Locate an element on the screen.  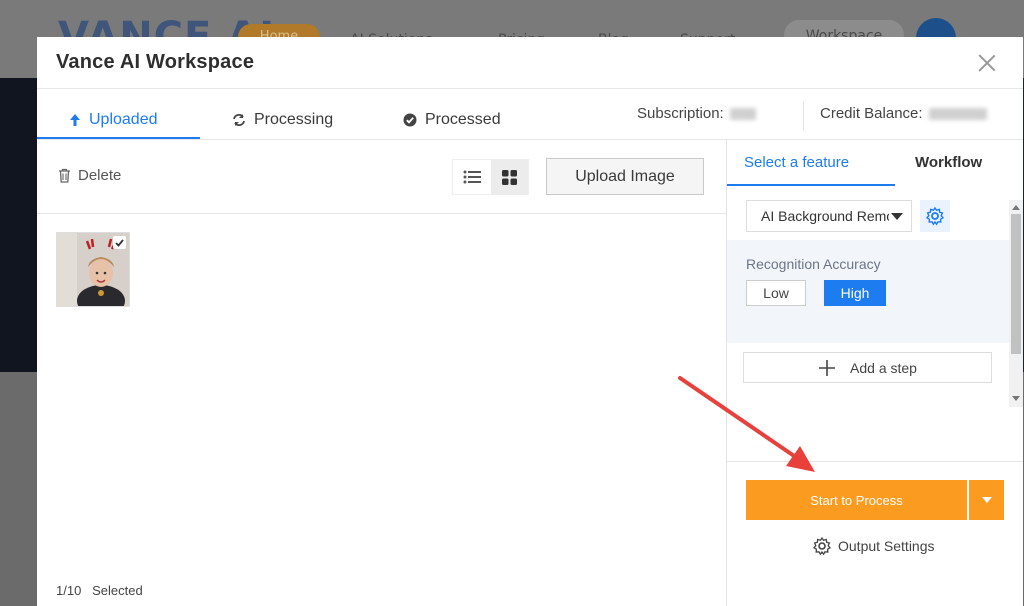
scrollbar-thumb is located at coordinates (1016, 284).